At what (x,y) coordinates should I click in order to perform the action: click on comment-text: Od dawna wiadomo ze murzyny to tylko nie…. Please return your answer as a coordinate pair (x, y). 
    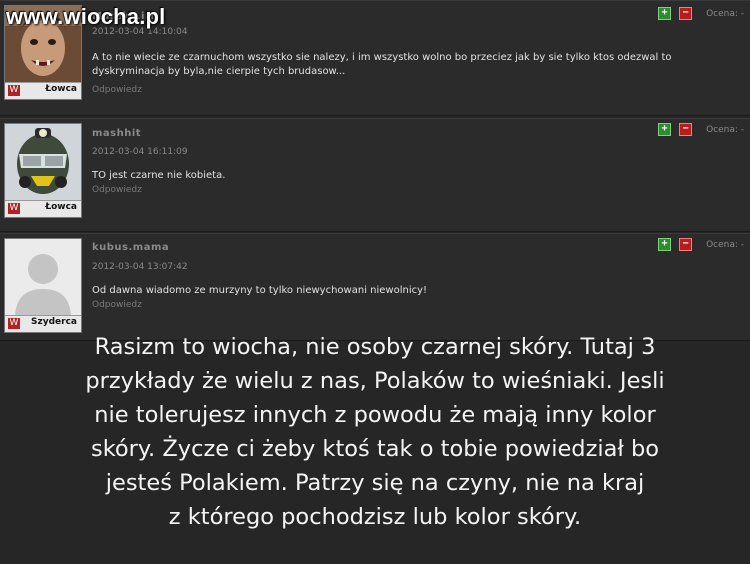
    Looking at the image, I should click on (417, 291).